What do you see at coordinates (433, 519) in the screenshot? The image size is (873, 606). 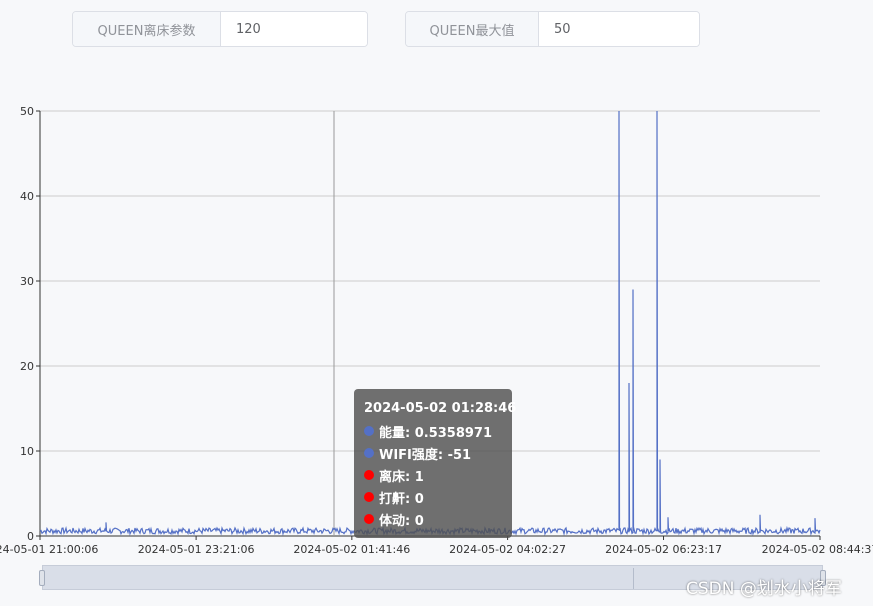 I see `tooltip-row-movement: 体动: 0` at bounding box center [433, 519].